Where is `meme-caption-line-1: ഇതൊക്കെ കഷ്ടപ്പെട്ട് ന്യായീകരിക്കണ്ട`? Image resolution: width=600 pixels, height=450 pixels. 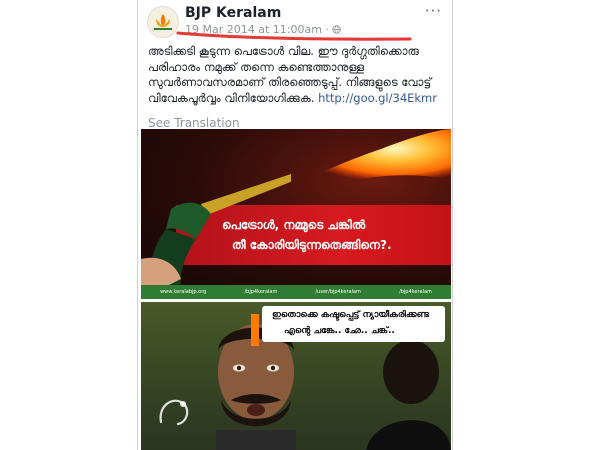
meme-caption-line-1: ഇതൊക്കെ കഷ്ടപ്പെട്ട് ന്യായീകരിക്കണ്ട is located at coordinates (350, 315).